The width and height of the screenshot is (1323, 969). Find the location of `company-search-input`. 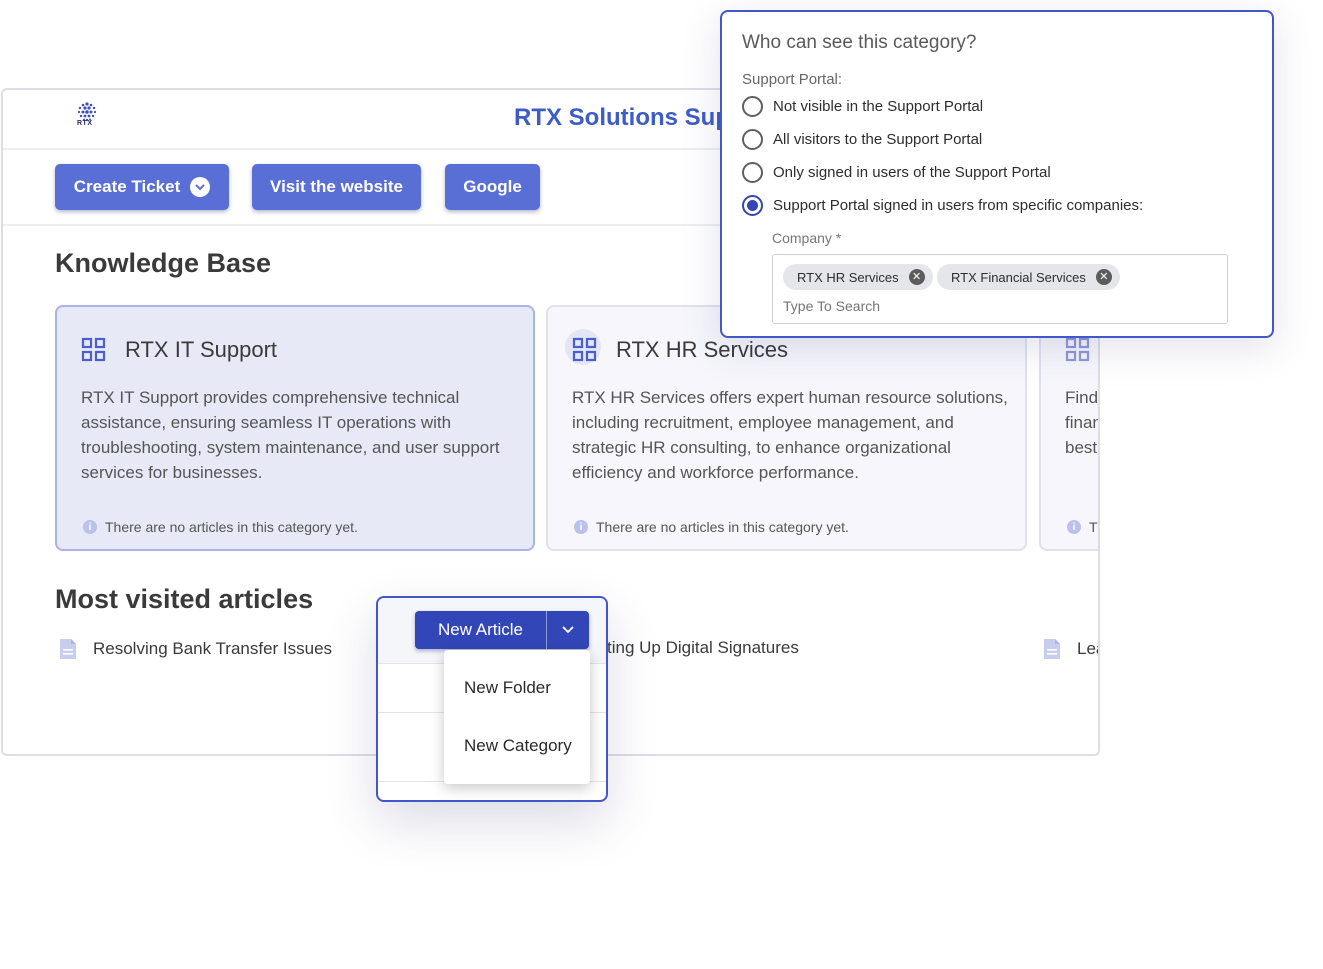

company-search-input is located at coordinates (933, 306).